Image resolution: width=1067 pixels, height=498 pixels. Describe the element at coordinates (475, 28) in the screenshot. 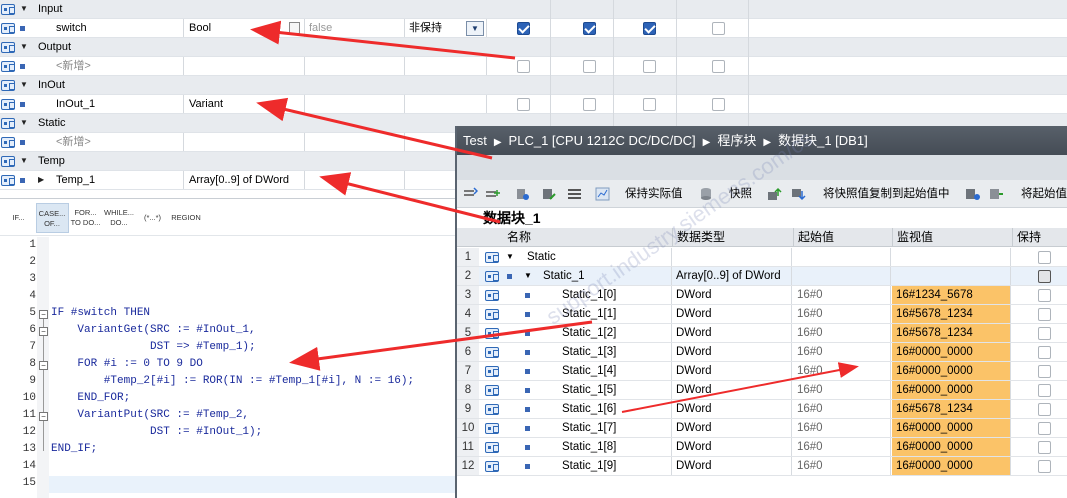

I see `chevron-down-icon: ▼` at that location.